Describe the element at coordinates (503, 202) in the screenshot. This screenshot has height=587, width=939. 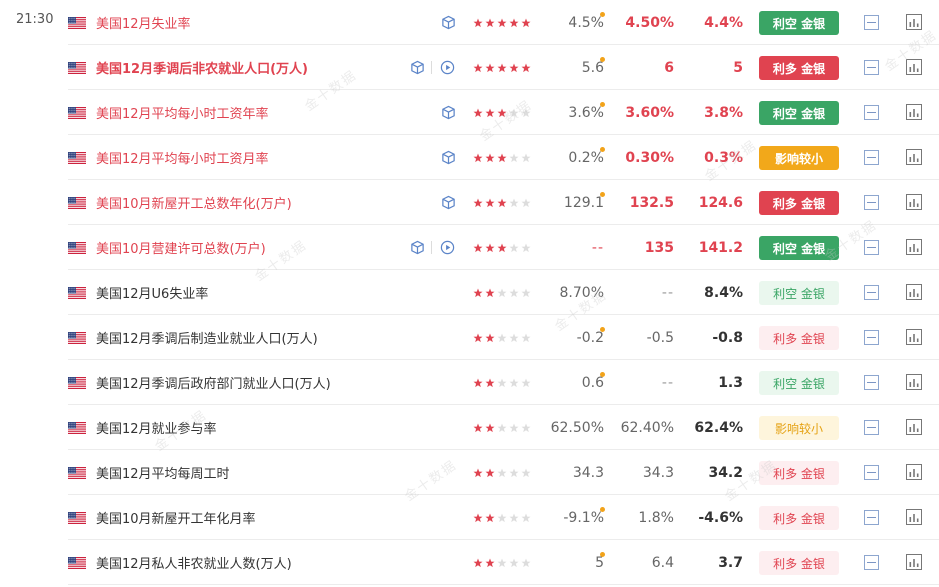
I see `table-row: 美国10月新屋开工总数年化(万户) 129.1 132.5 124.6 利多 金银` at that location.